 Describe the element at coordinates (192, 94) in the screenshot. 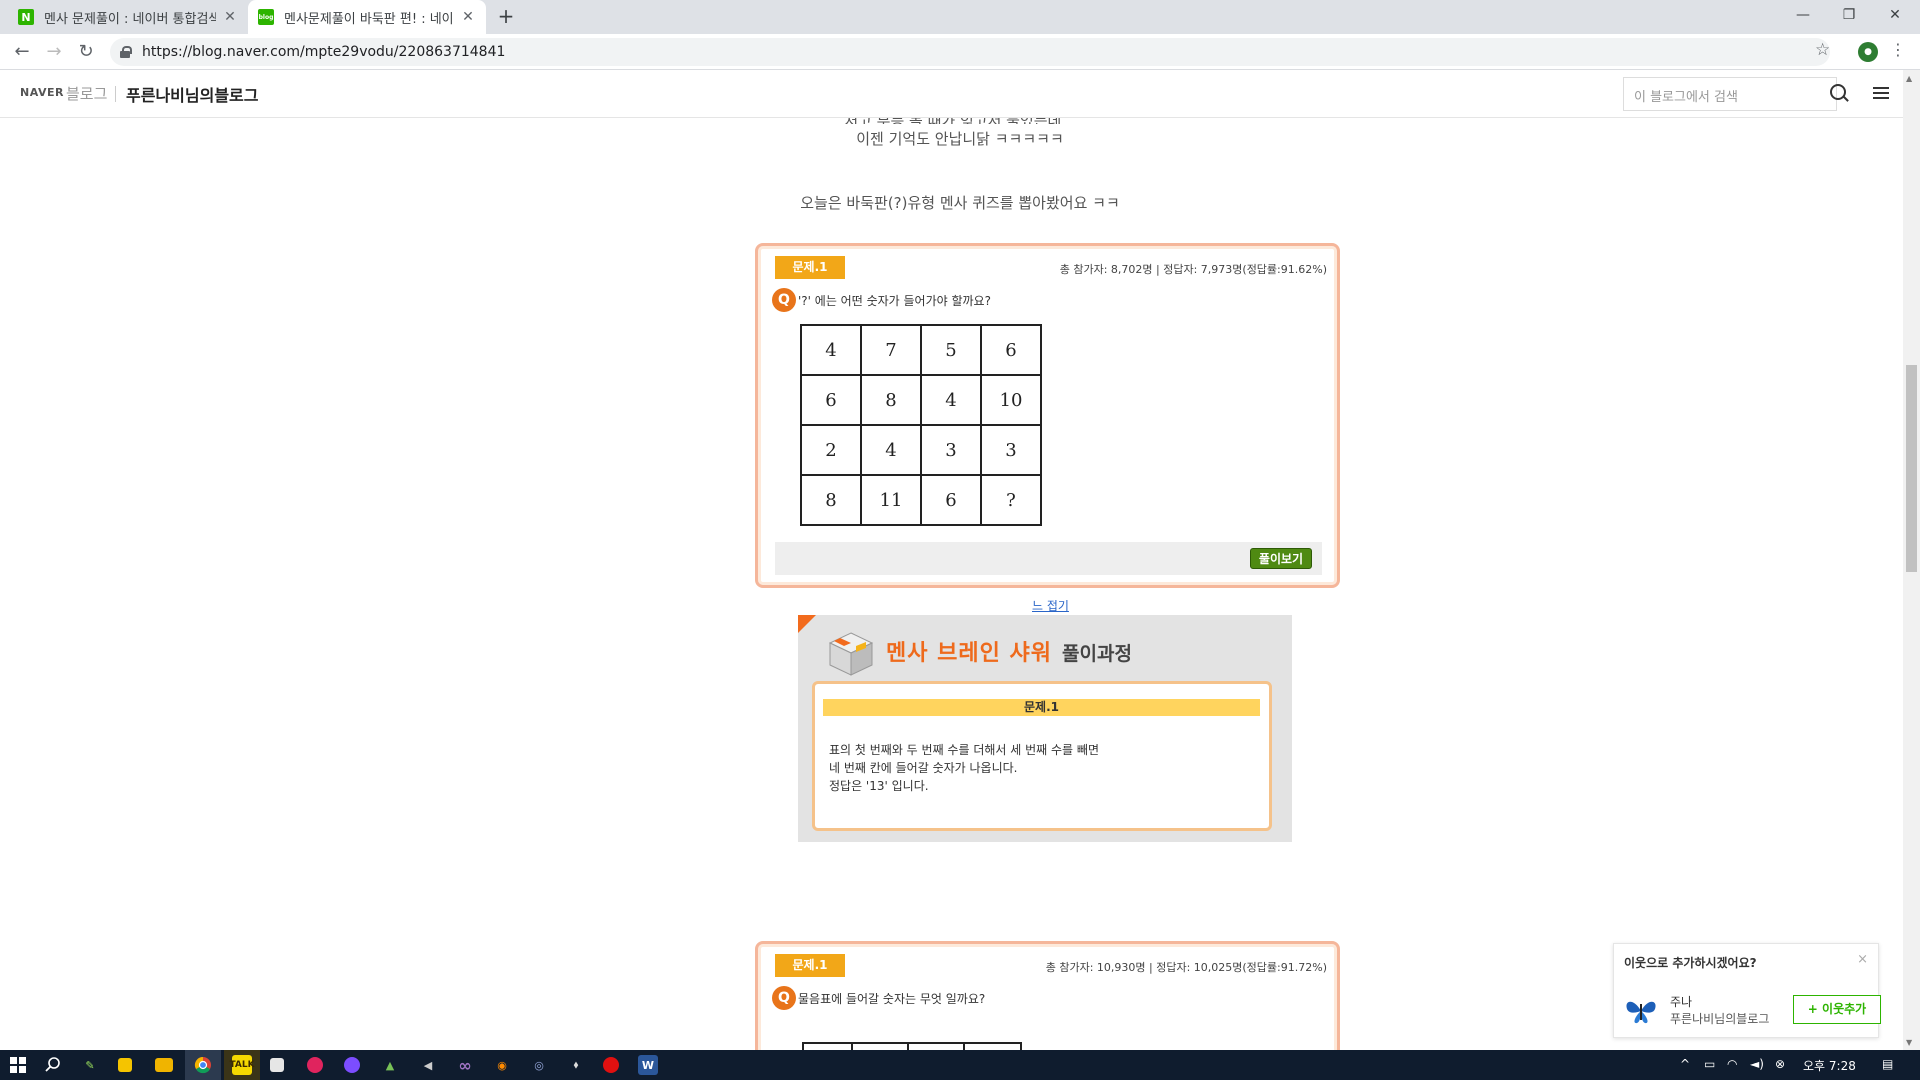

I see `blog-name: 푸른나비님의블로그` at that location.